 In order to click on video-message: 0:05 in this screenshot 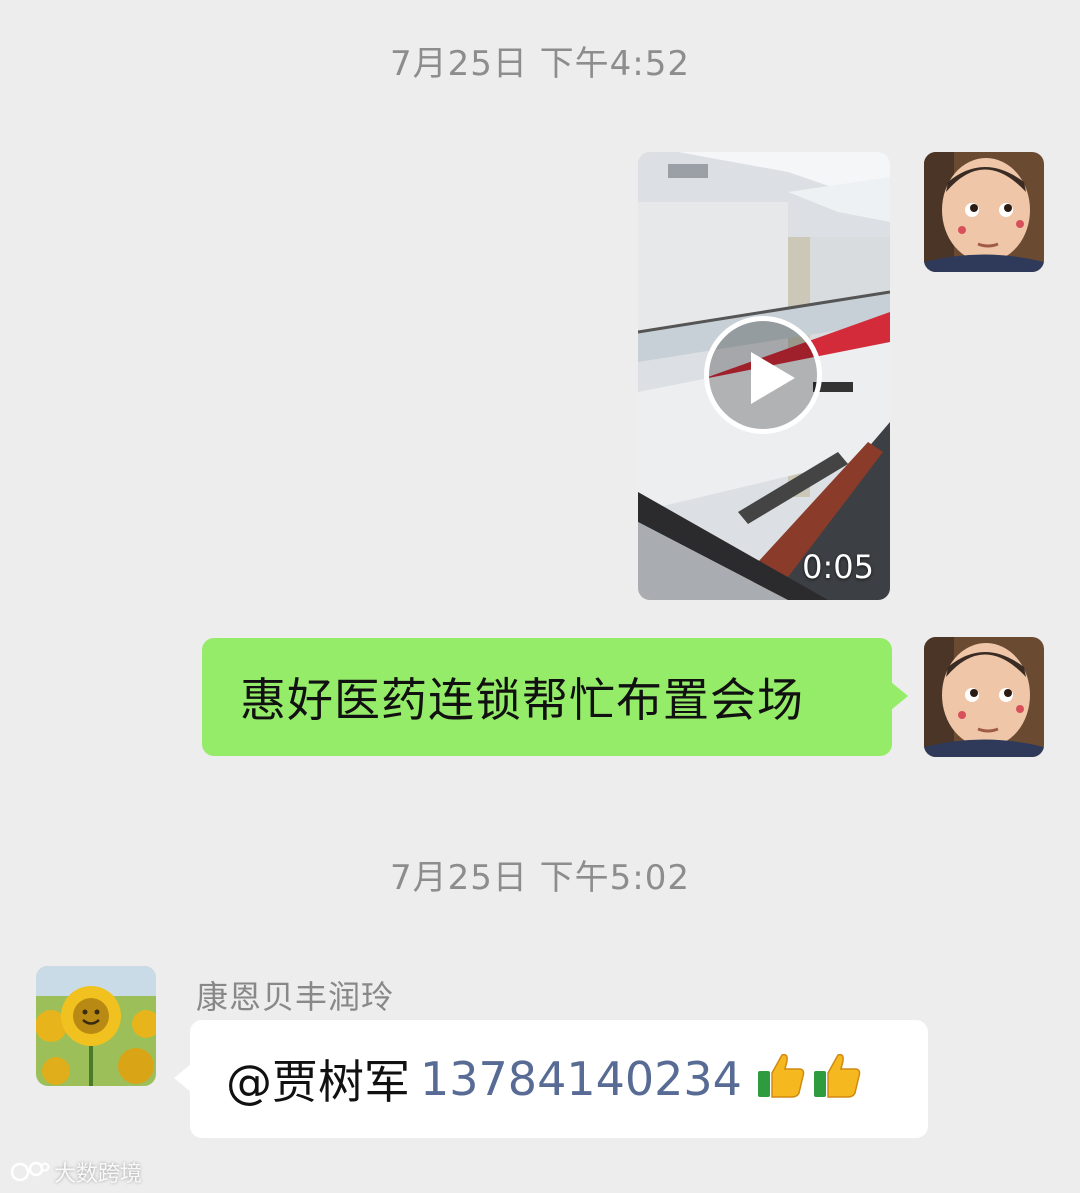, I will do `click(764, 376)`.